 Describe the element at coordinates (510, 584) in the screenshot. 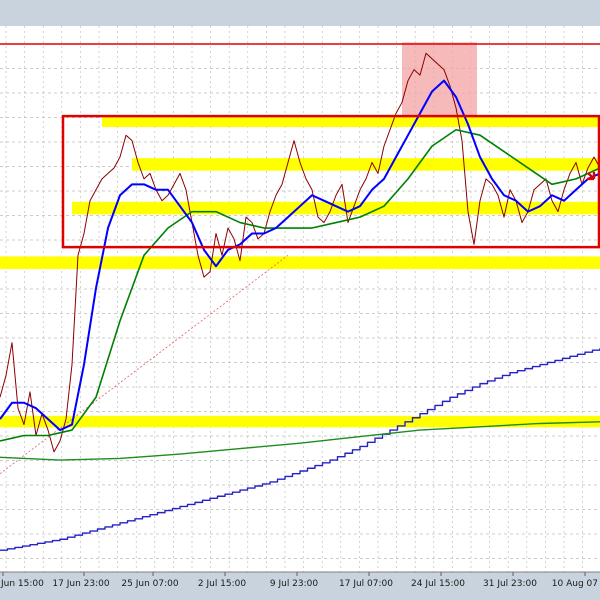

I see `x-tick-label: 31 Jul 23:00` at that location.